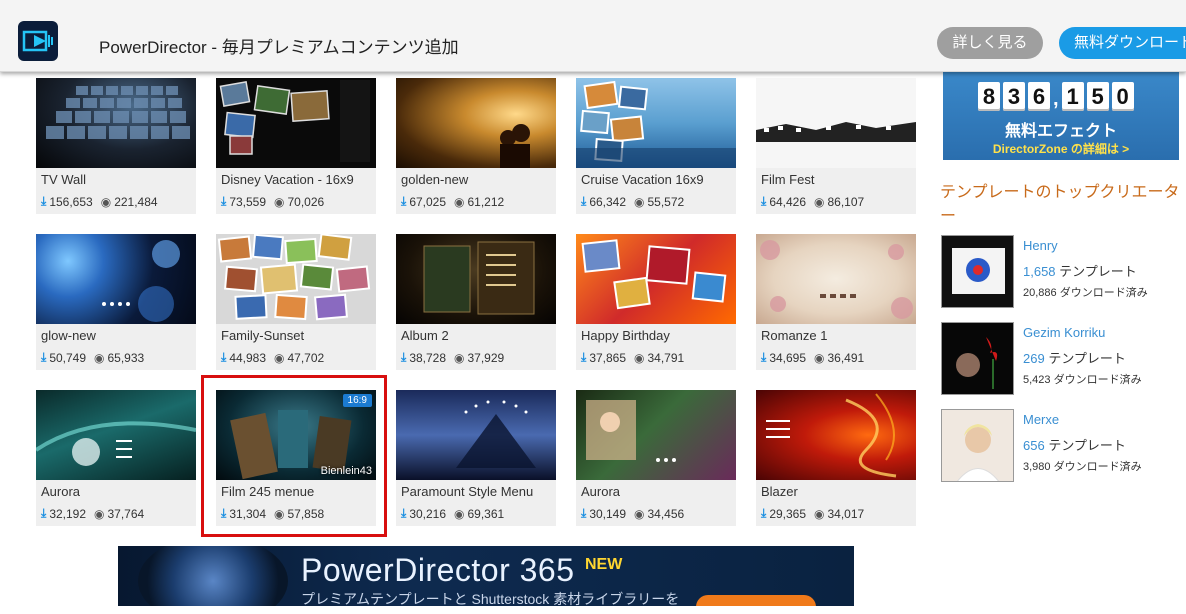  I want to click on template-title: Album 2, so click(425, 335).